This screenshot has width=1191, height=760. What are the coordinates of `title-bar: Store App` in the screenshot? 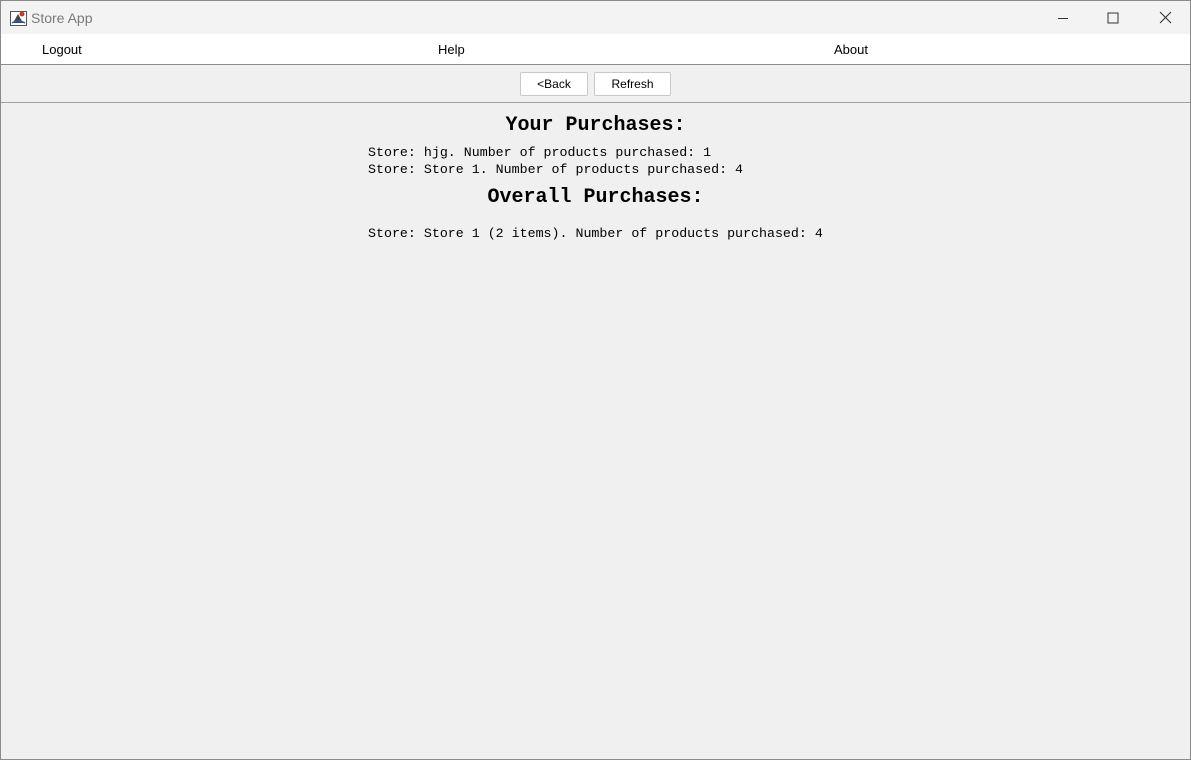 It's located at (595, 17).